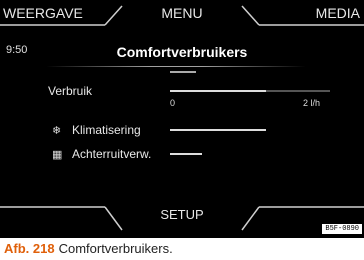  I want to click on figure-number: Afb. 218, so click(29, 248).